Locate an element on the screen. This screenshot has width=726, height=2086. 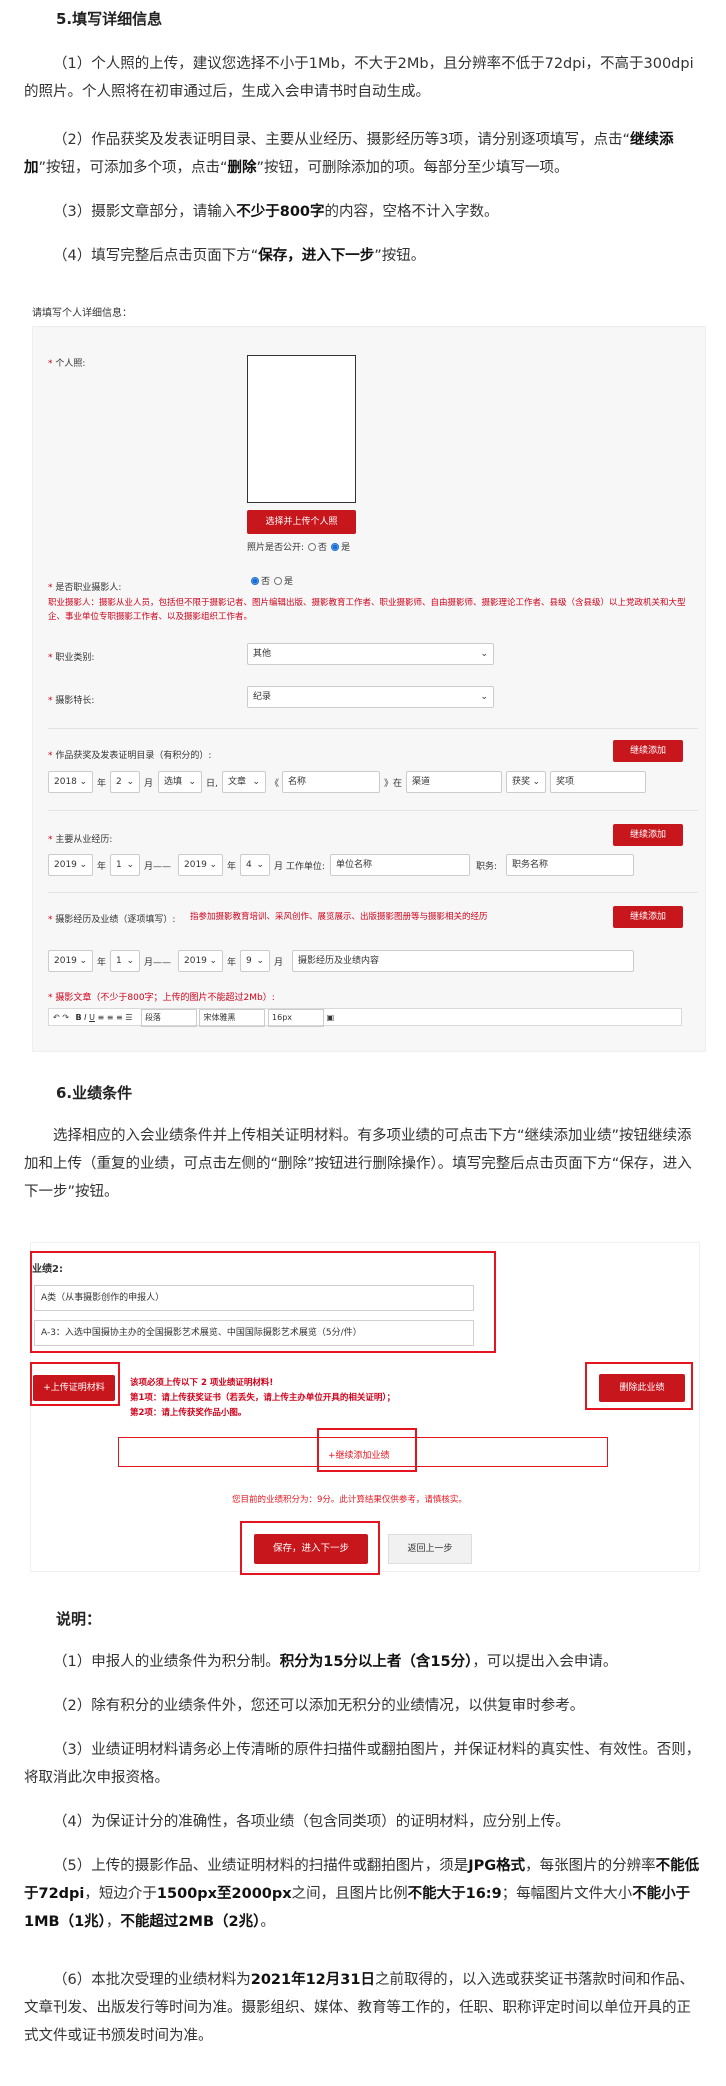
exp-content-input: 摄影经历及业绩内容 is located at coordinates (463, 961).